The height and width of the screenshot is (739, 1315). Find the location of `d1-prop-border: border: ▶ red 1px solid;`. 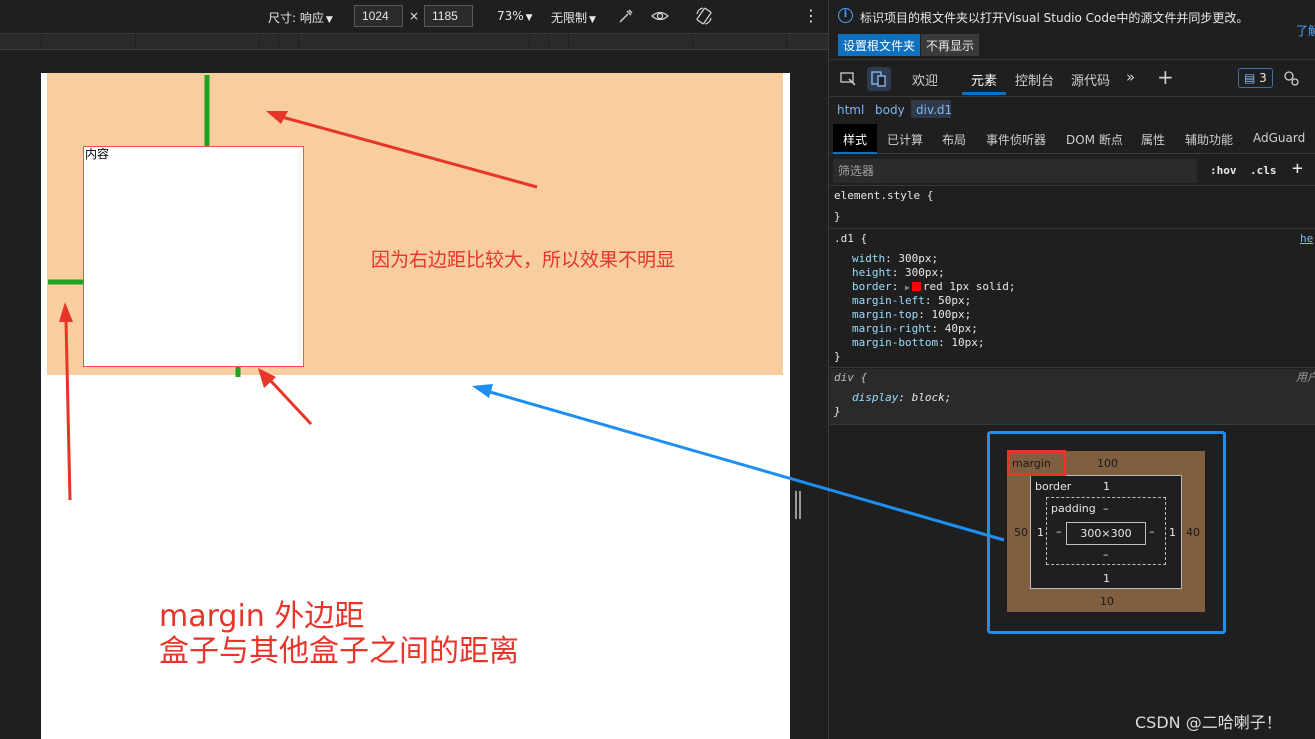

d1-prop-border: border: ▶ red 1px solid; is located at coordinates (934, 287).